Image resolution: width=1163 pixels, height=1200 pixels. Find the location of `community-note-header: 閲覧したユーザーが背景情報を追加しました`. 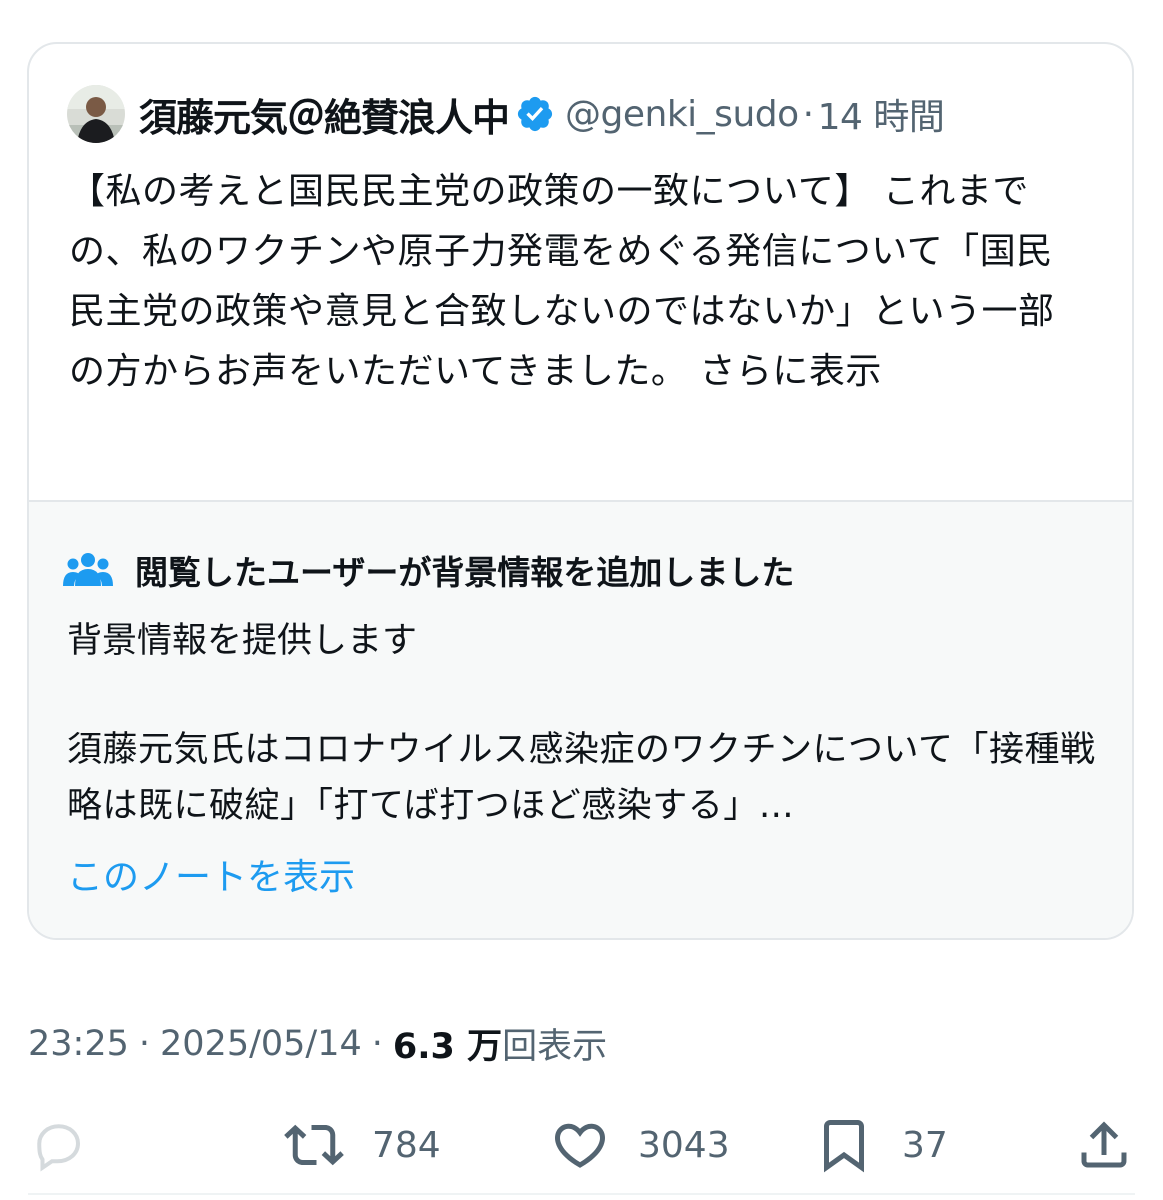

community-note-header: 閲覧したユーザーが背景情報を追加しました is located at coordinates (428, 570).